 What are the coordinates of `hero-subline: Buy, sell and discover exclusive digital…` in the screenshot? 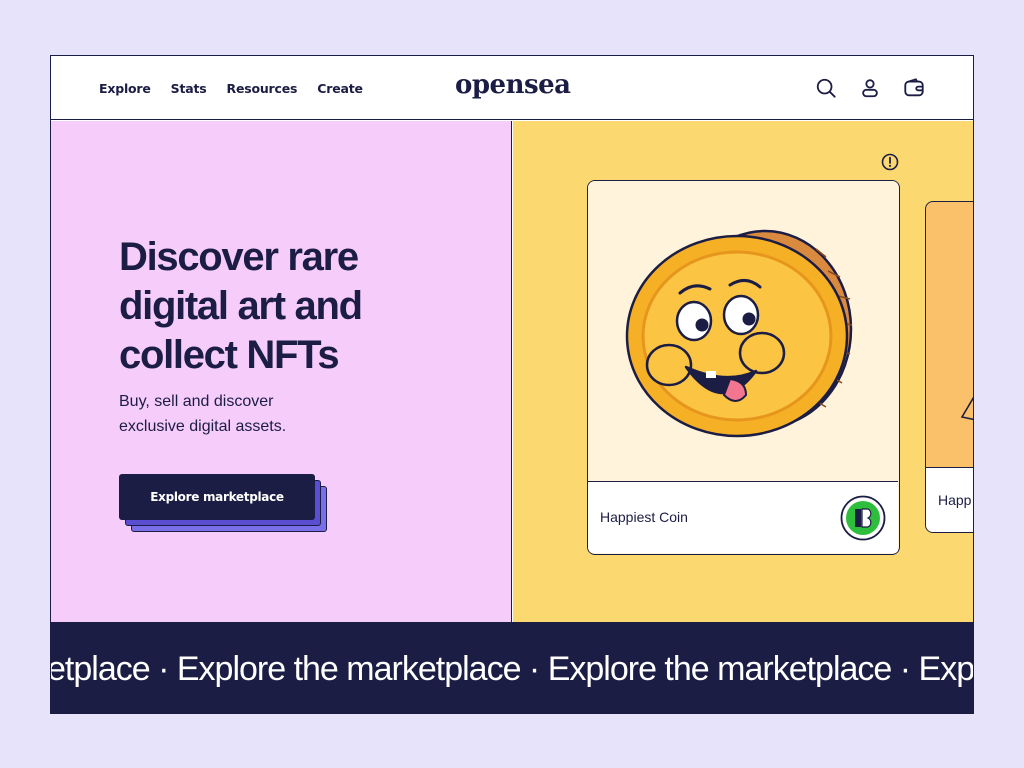 It's located at (249, 414).